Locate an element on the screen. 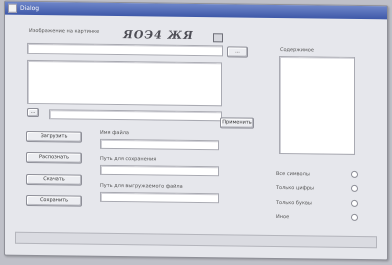 The image size is (392, 265). result-list is located at coordinates (317, 105).